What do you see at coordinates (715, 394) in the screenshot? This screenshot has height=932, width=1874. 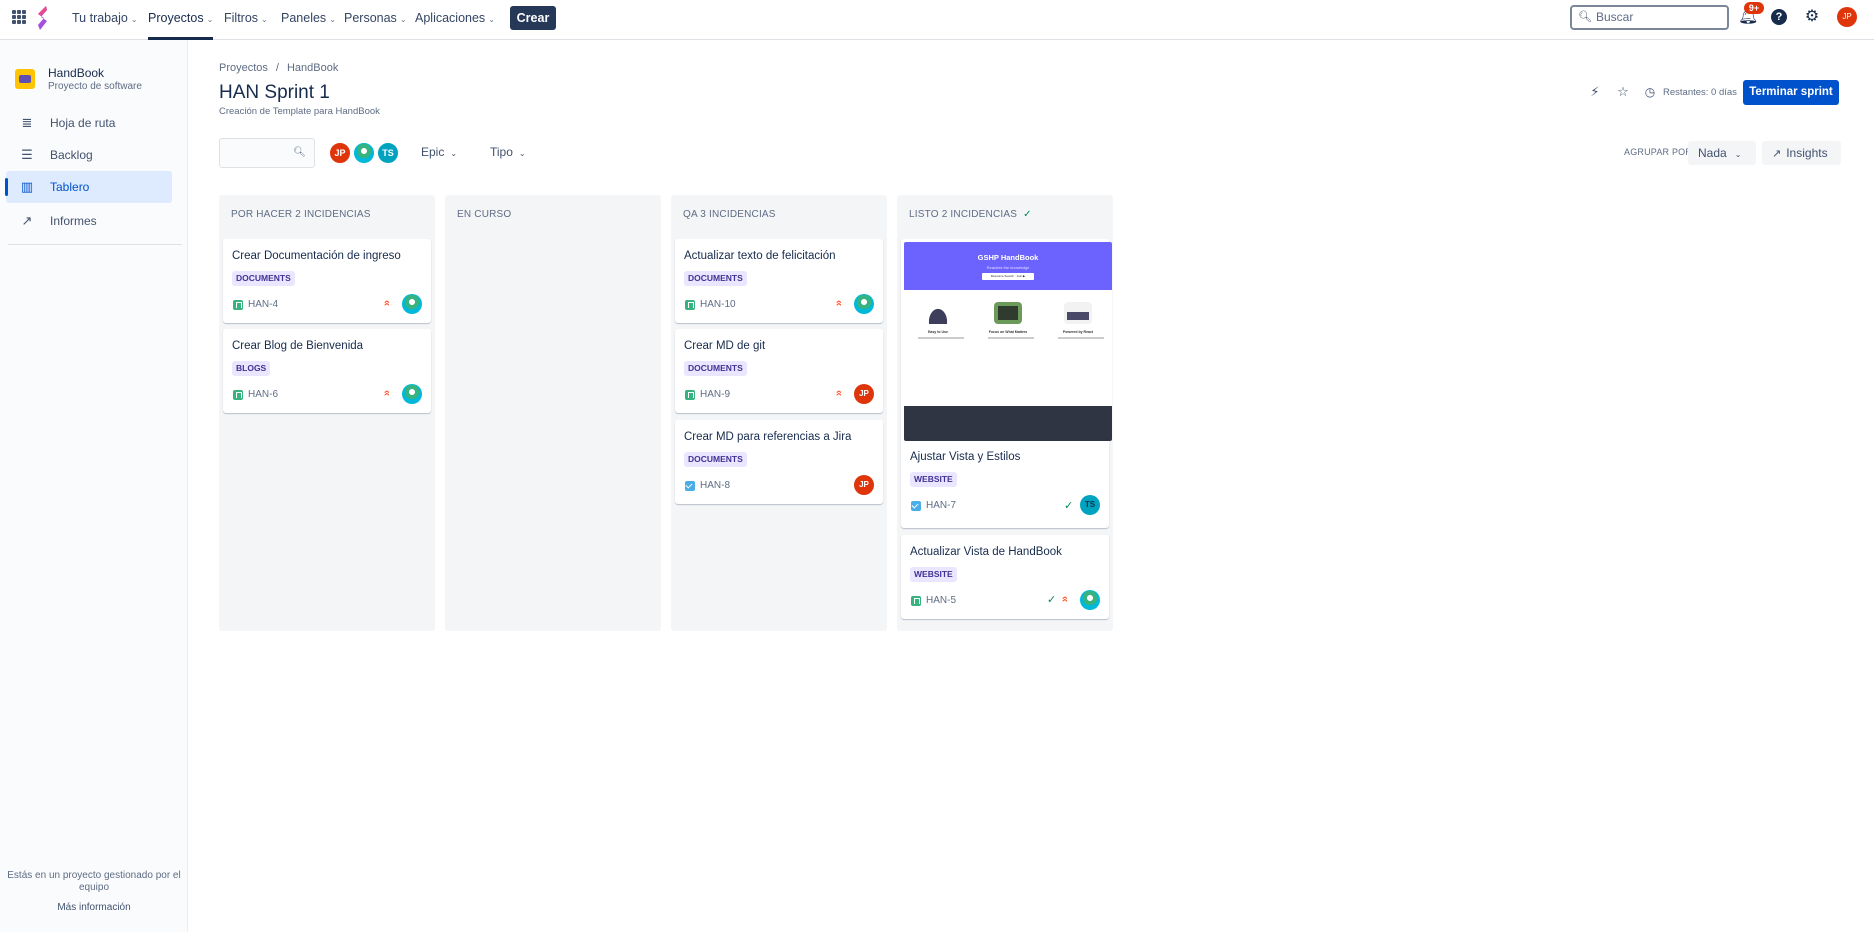 I see `card-key: HAN-9` at bounding box center [715, 394].